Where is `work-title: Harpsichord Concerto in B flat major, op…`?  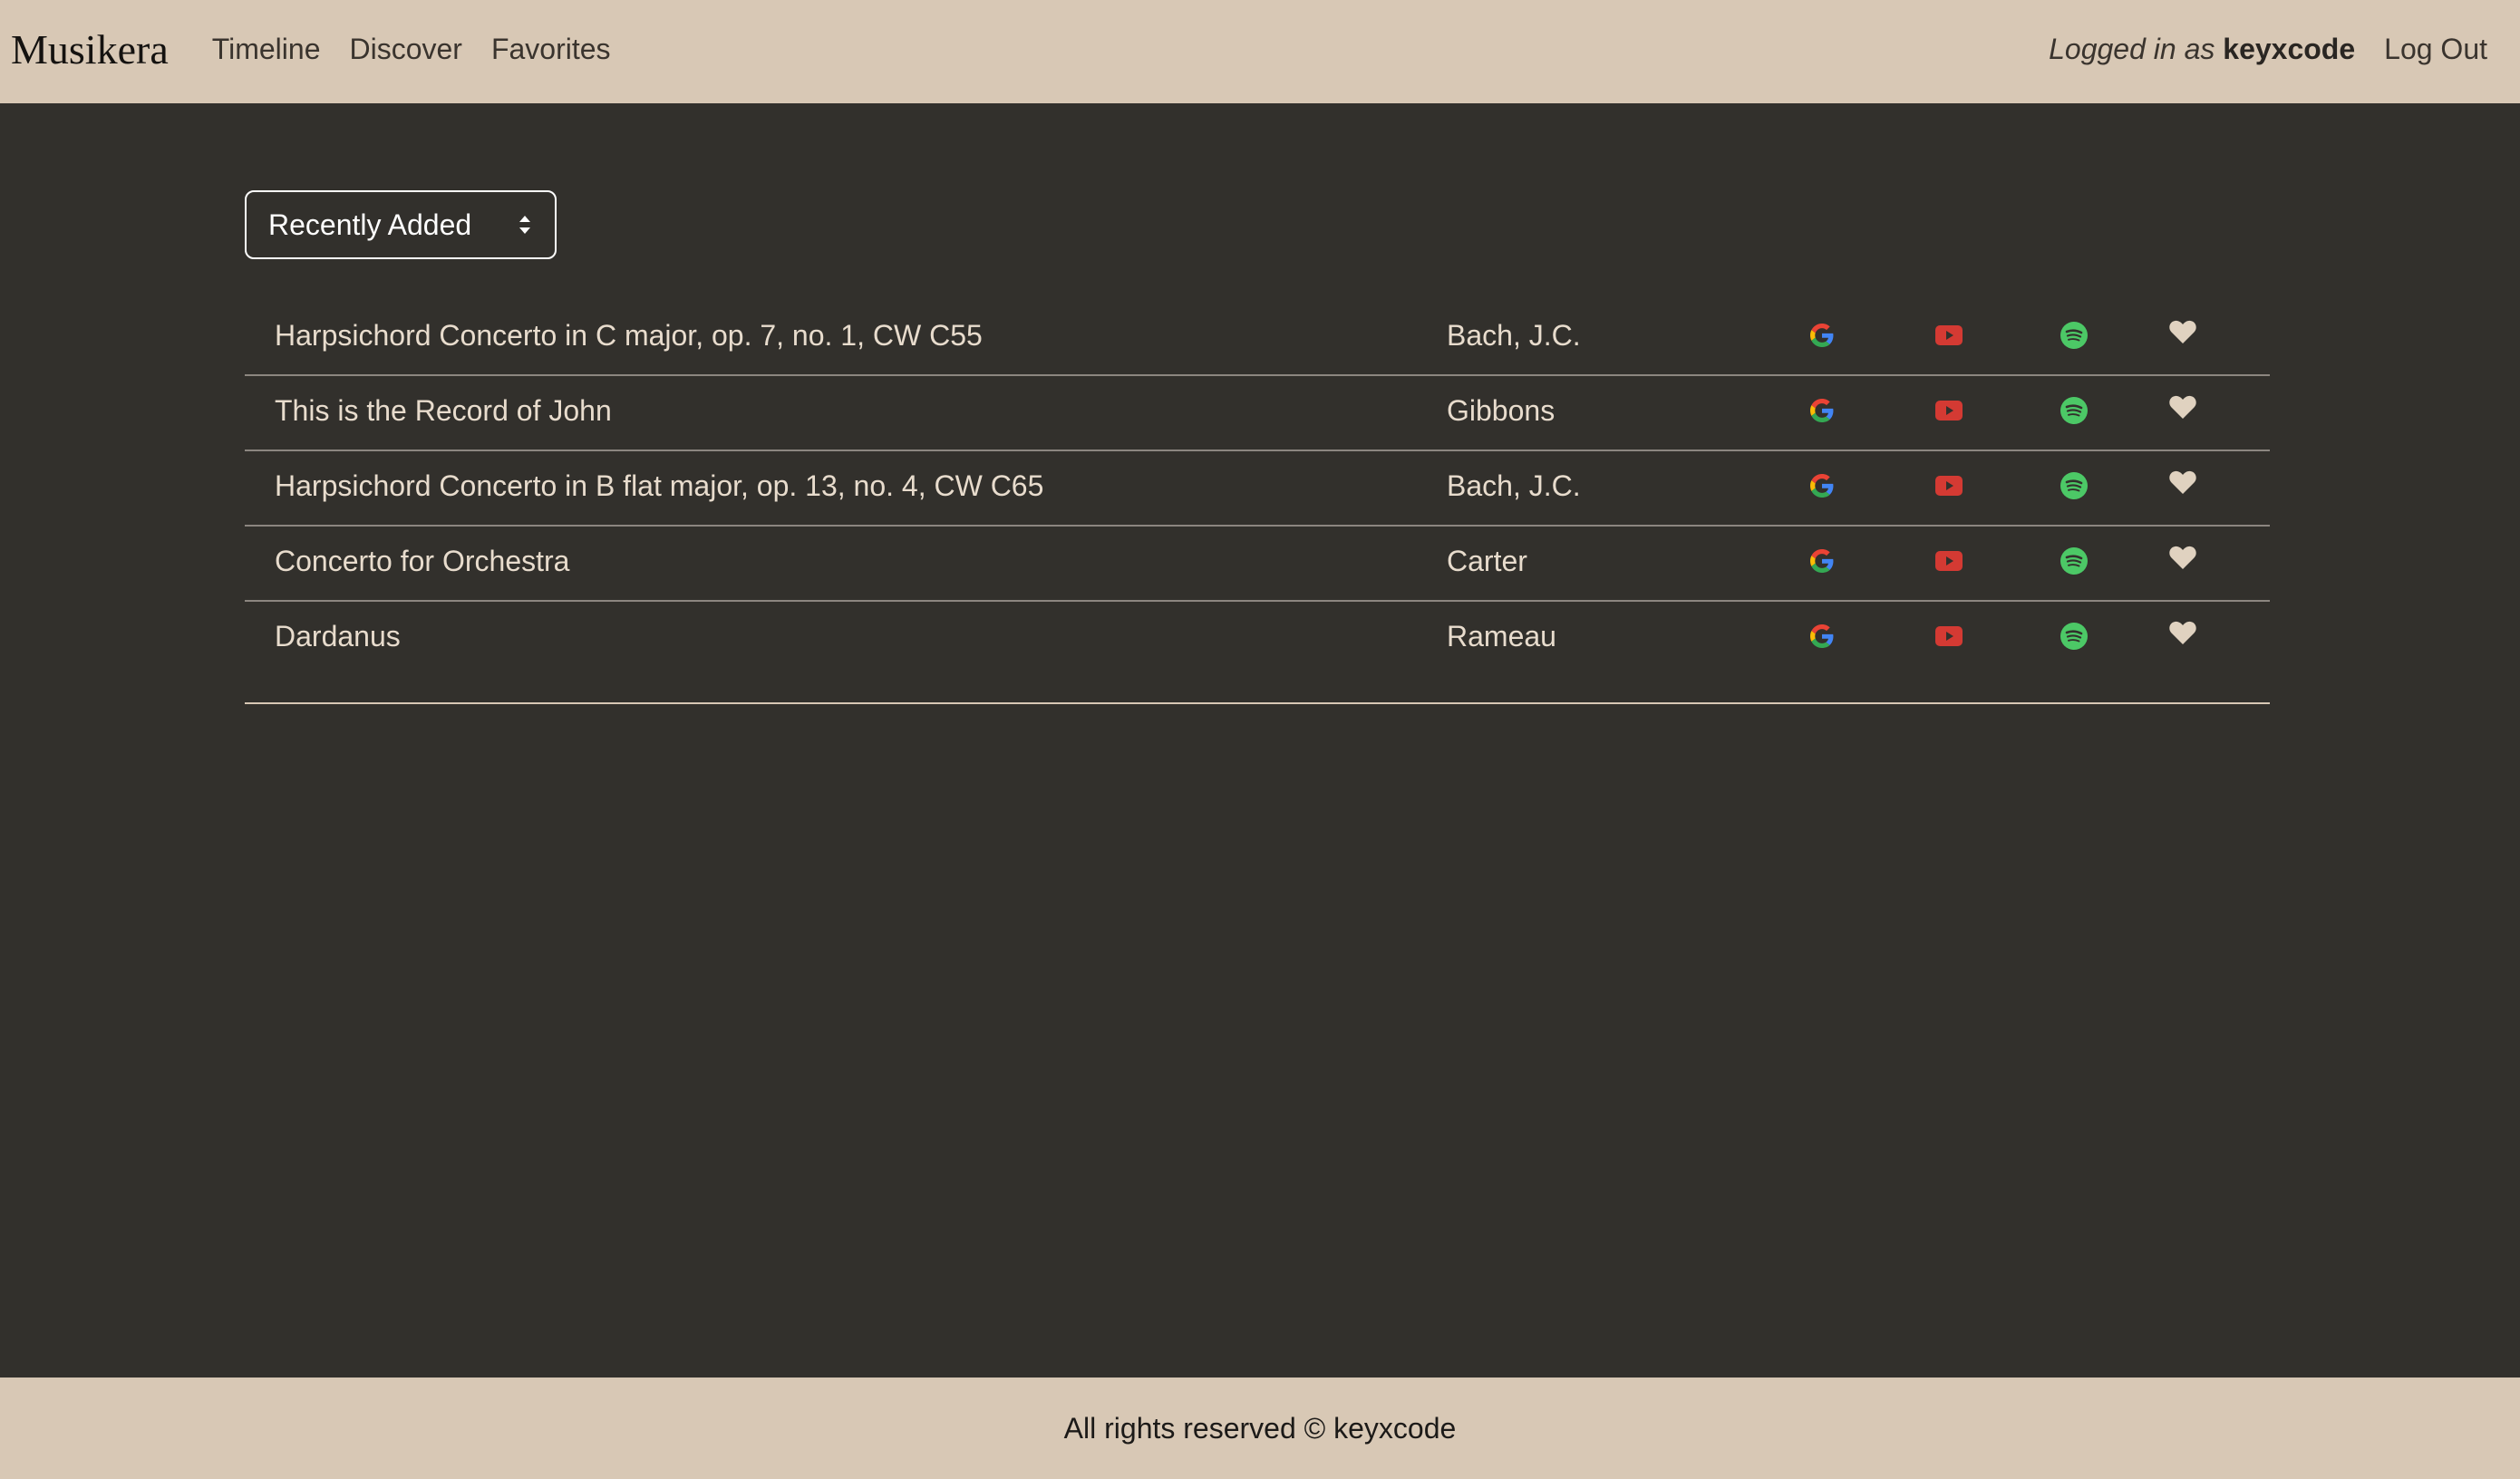 work-title: Harpsichord Concerto in B flat major, op… is located at coordinates (659, 486).